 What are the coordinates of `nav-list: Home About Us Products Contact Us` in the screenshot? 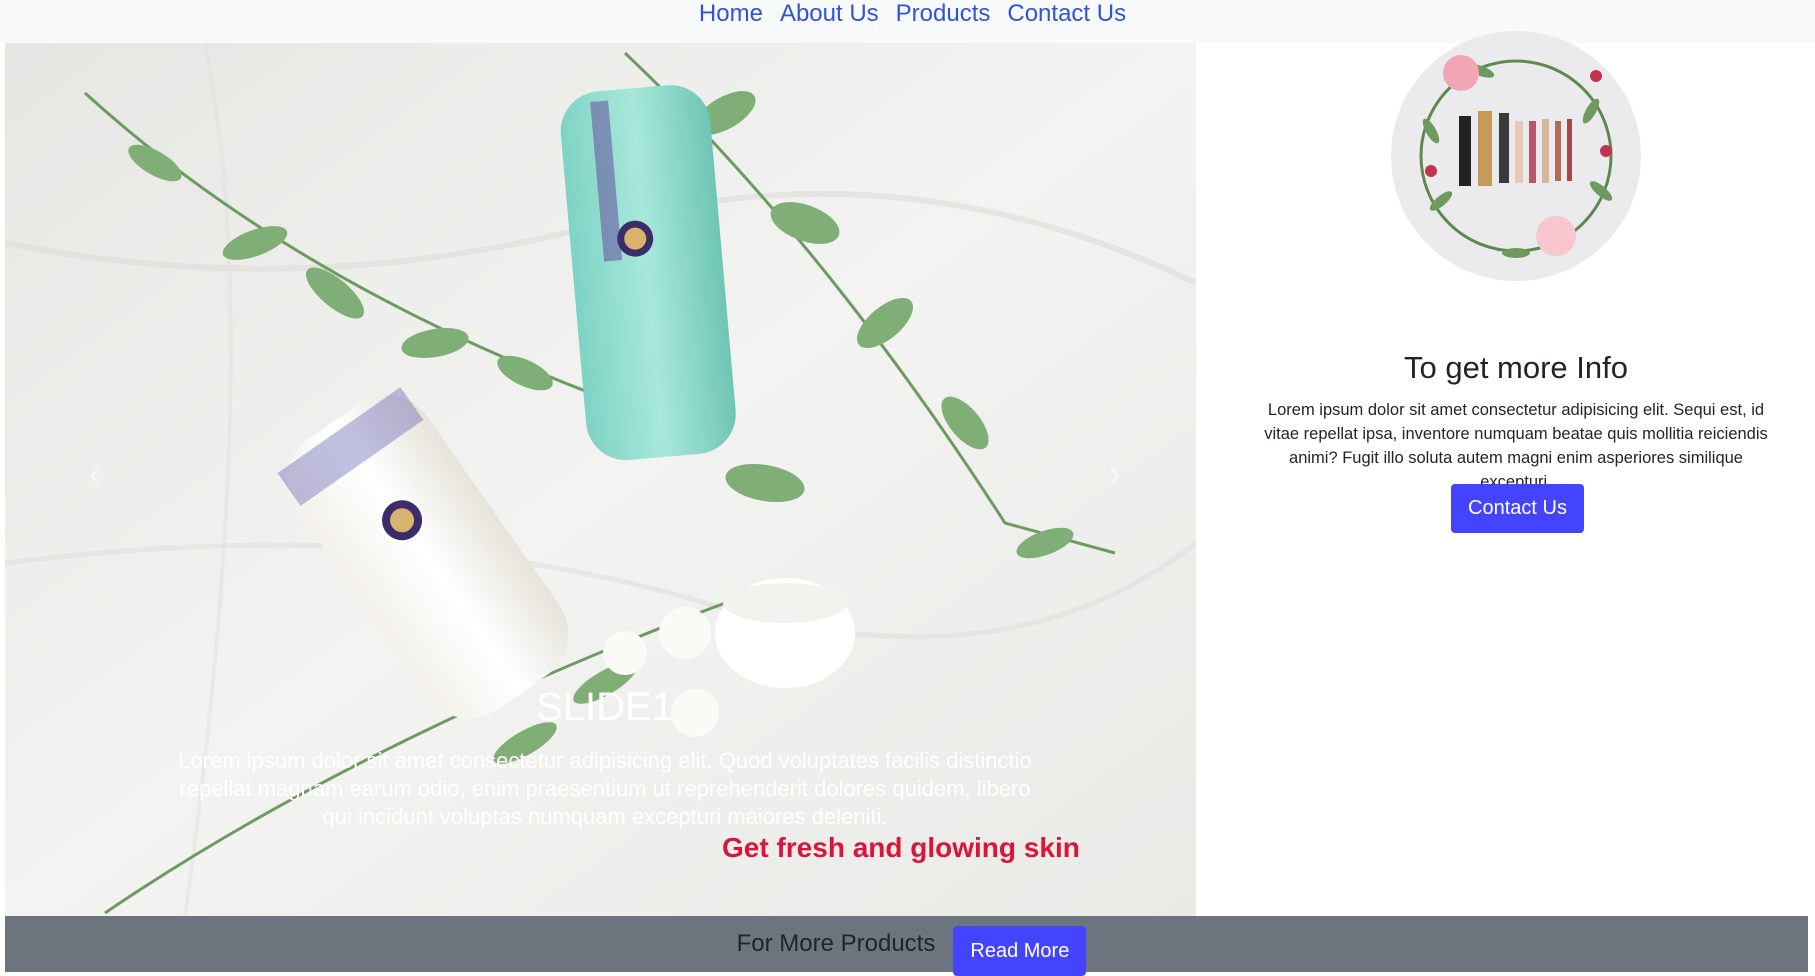 It's located at (912, 13).